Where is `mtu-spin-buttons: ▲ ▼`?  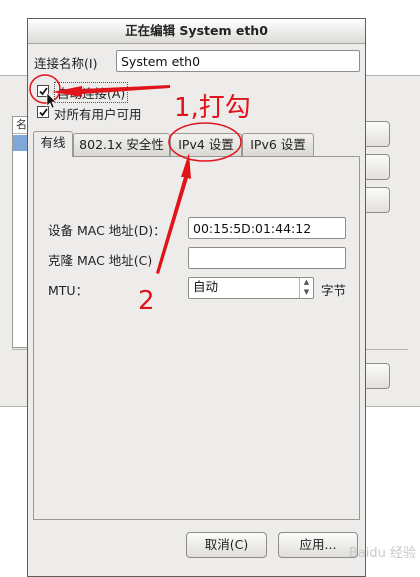
mtu-spin-buttons: ▲ ▼ is located at coordinates (306, 288).